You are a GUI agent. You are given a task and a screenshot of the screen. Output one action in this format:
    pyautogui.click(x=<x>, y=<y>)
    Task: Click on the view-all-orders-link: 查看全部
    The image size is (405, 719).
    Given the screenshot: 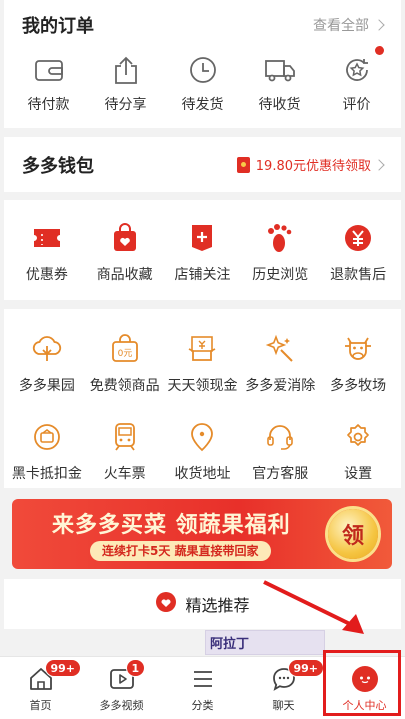 What is the action you would take?
    pyautogui.click(x=349, y=25)
    